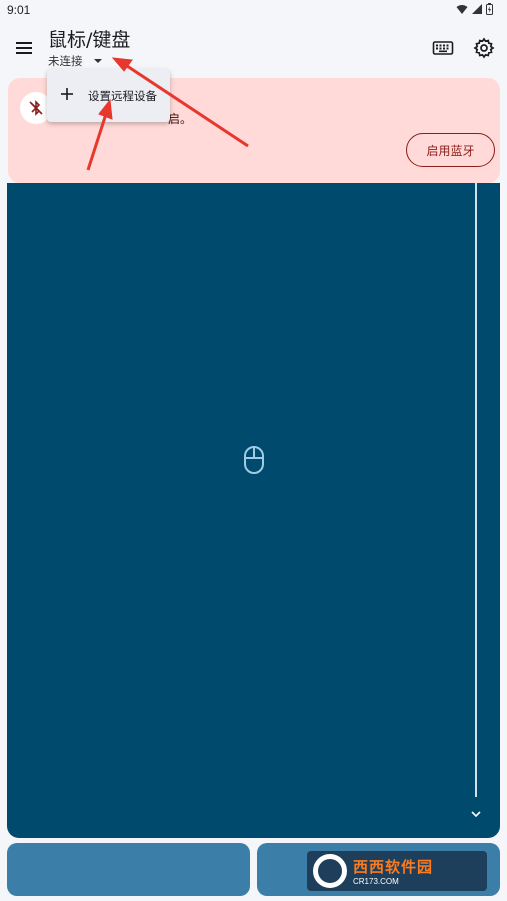 The width and height of the screenshot is (507, 901). What do you see at coordinates (253, 11) in the screenshot?
I see `status-bar: 9:01` at bounding box center [253, 11].